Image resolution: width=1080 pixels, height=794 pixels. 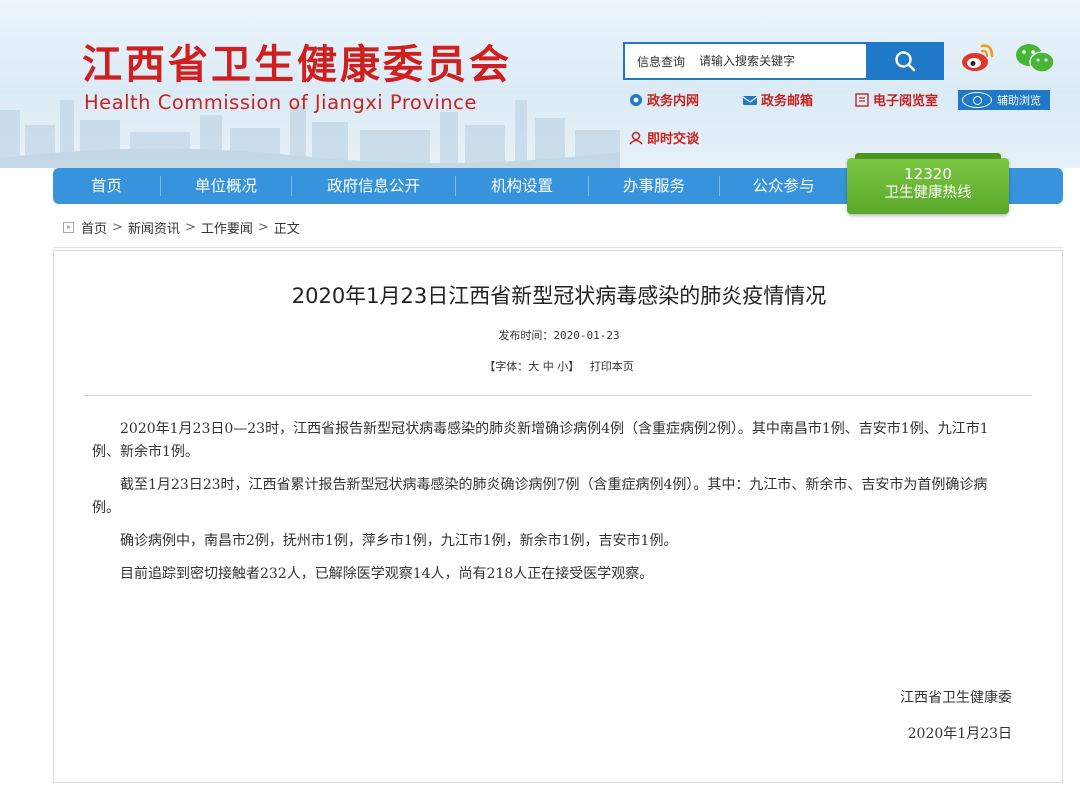 I want to click on search-box: 信息查询, so click(x=744, y=61).